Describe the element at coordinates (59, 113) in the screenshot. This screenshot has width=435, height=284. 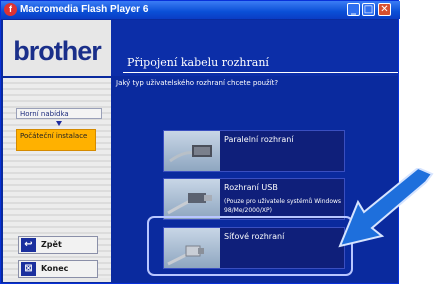
I see `sidebar-item-main-menu: Horní nabídka` at that location.